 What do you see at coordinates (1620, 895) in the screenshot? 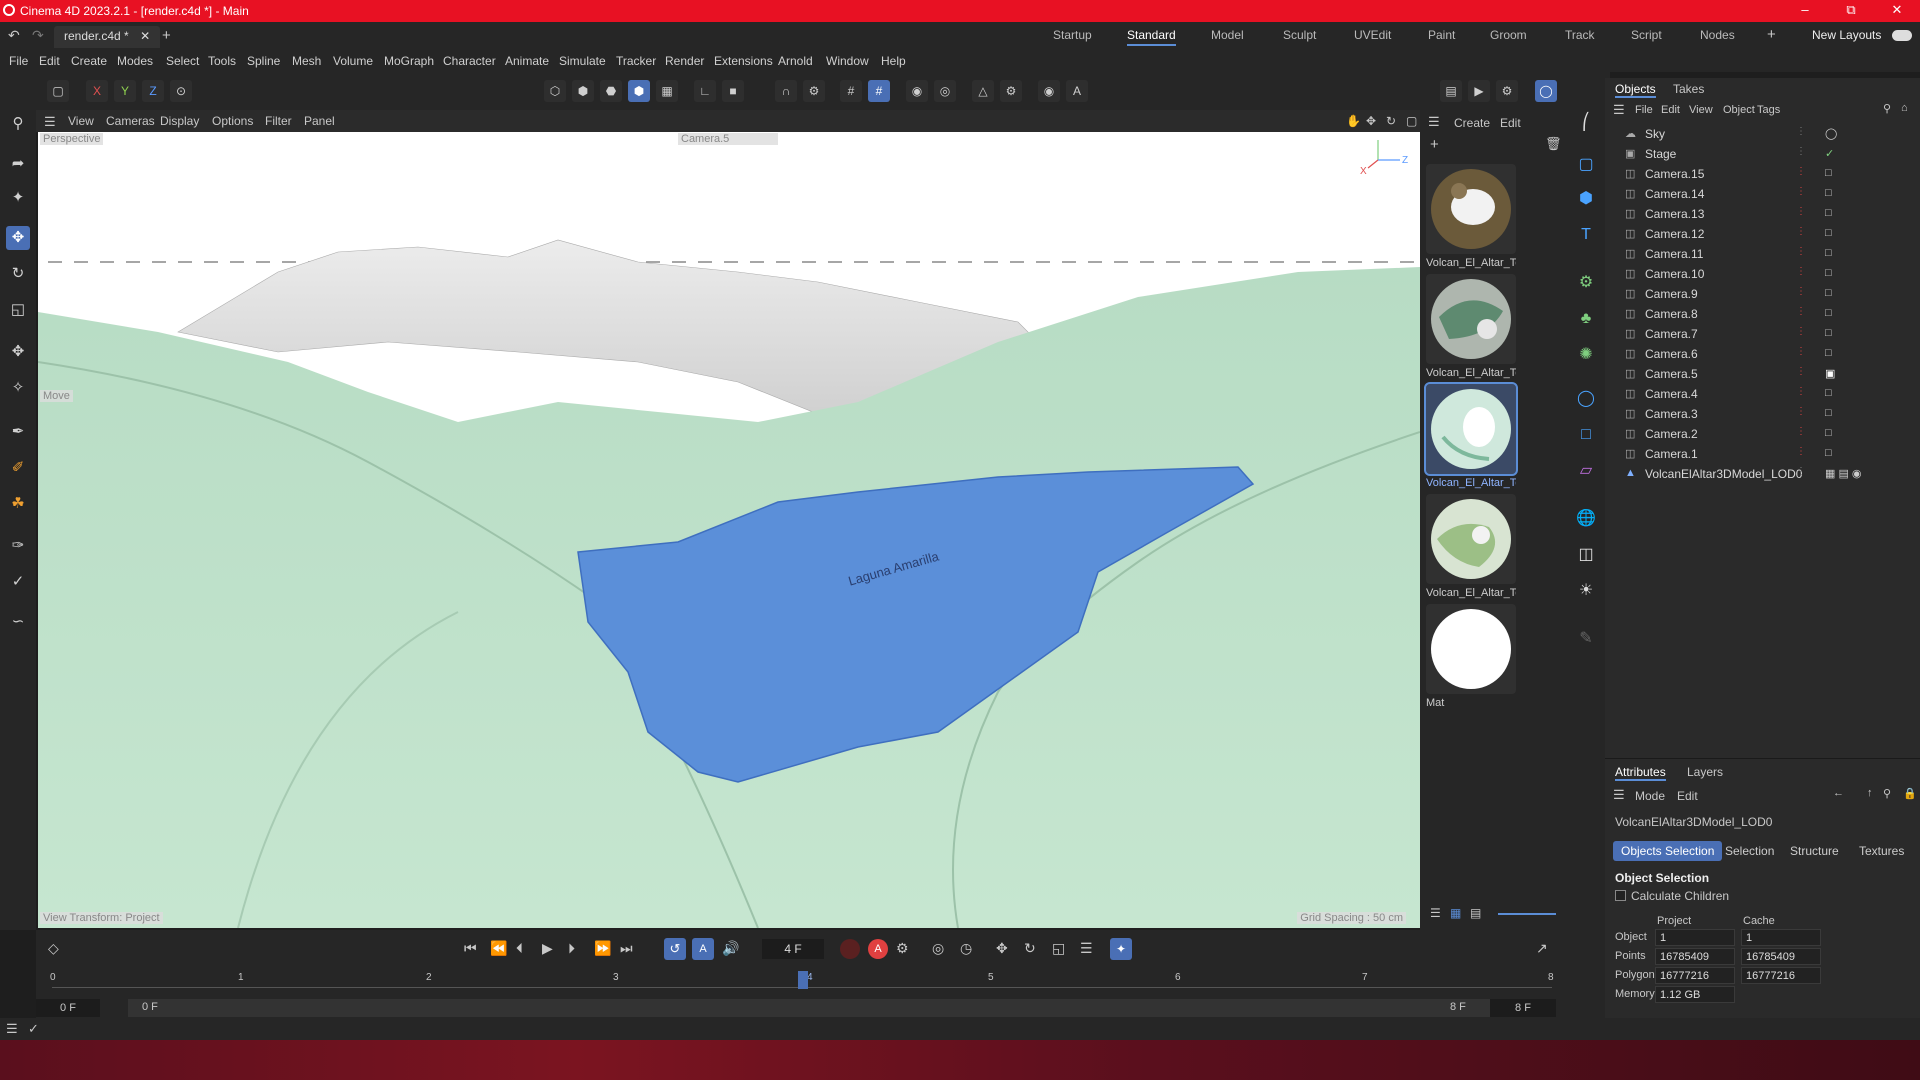
I see `calculate-children-checkbox` at bounding box center [1620, 895].